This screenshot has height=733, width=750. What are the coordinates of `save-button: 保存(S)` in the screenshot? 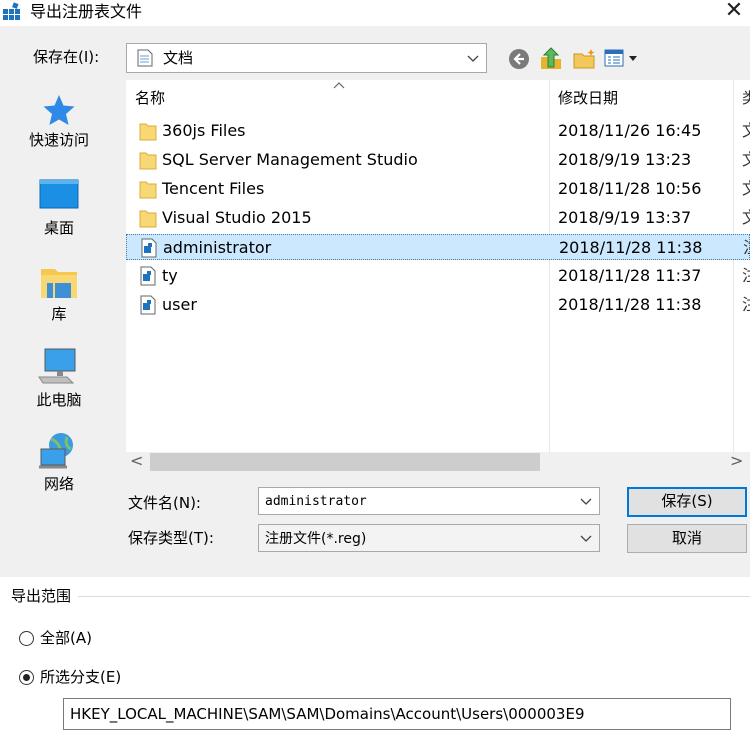 It's located at (687, 502).